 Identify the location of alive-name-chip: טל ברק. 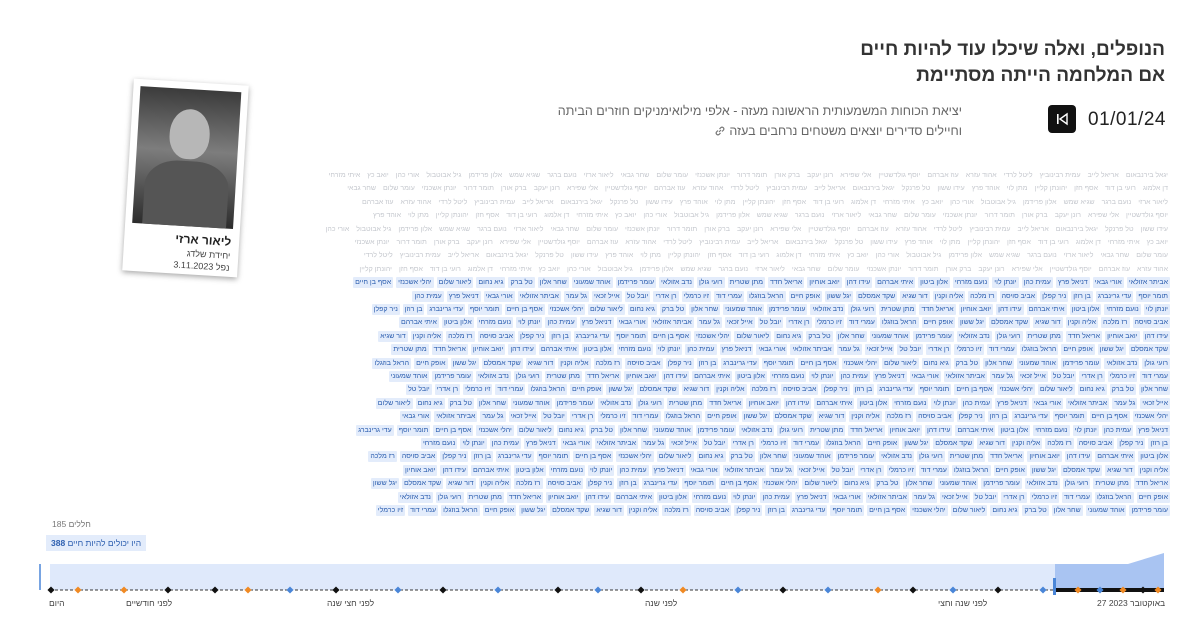
(521, 283).